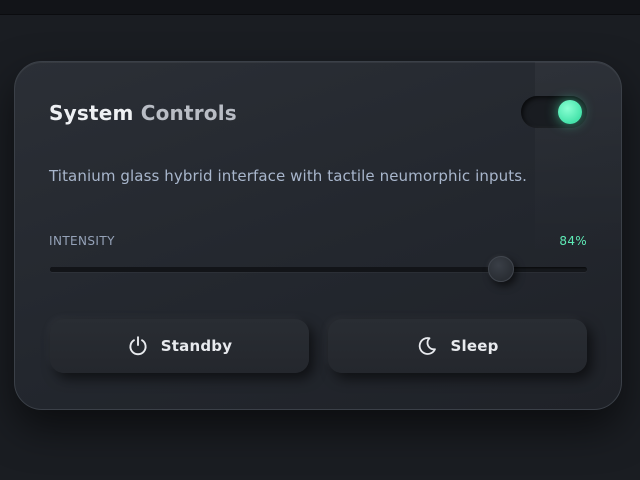 The image size is (640, 480). Describe the element at coordinates (276, 269) in the screenshot. I see `intensity-slider-fill` at that location.